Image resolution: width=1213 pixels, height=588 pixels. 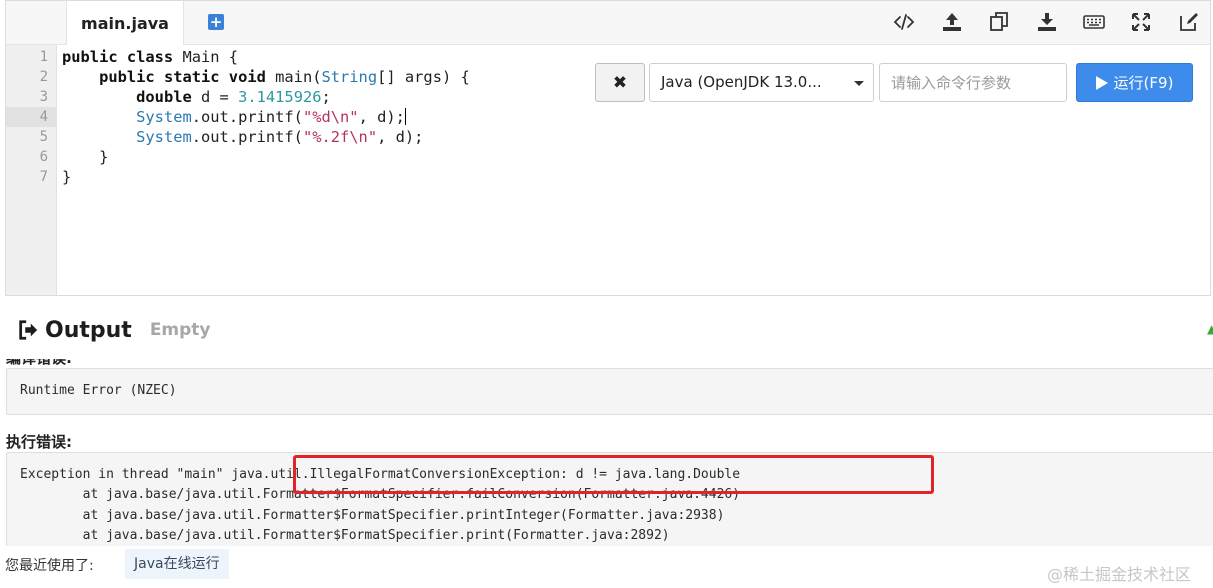 I want to click on code-line: System.out.printf("%.2f\n", d);, so click(x=280, y=137).